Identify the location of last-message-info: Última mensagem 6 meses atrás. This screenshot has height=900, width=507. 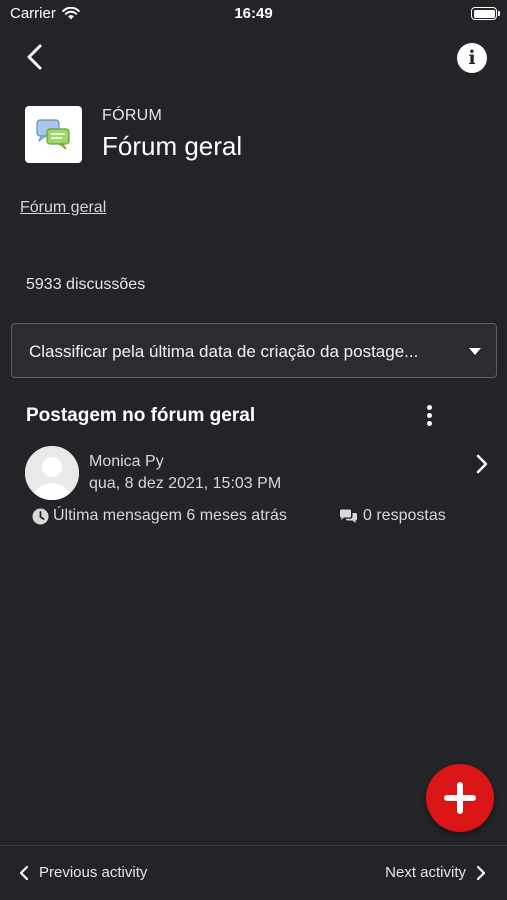
(159, 516).